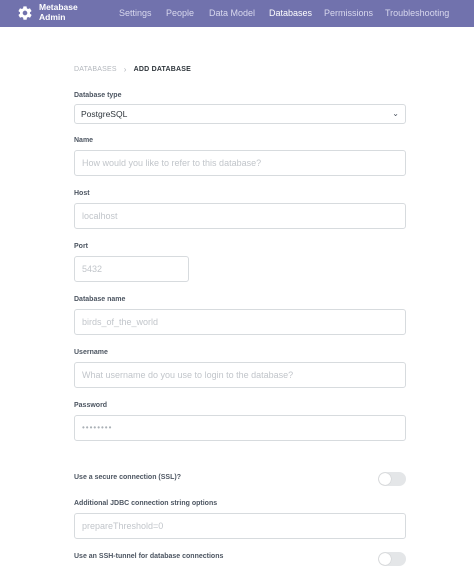 The image size is (474, 569). Describe the element at coordinates (240, 526) in the screenshot. I see `jdbc-options-input: prepareThreshold=0` at that location.